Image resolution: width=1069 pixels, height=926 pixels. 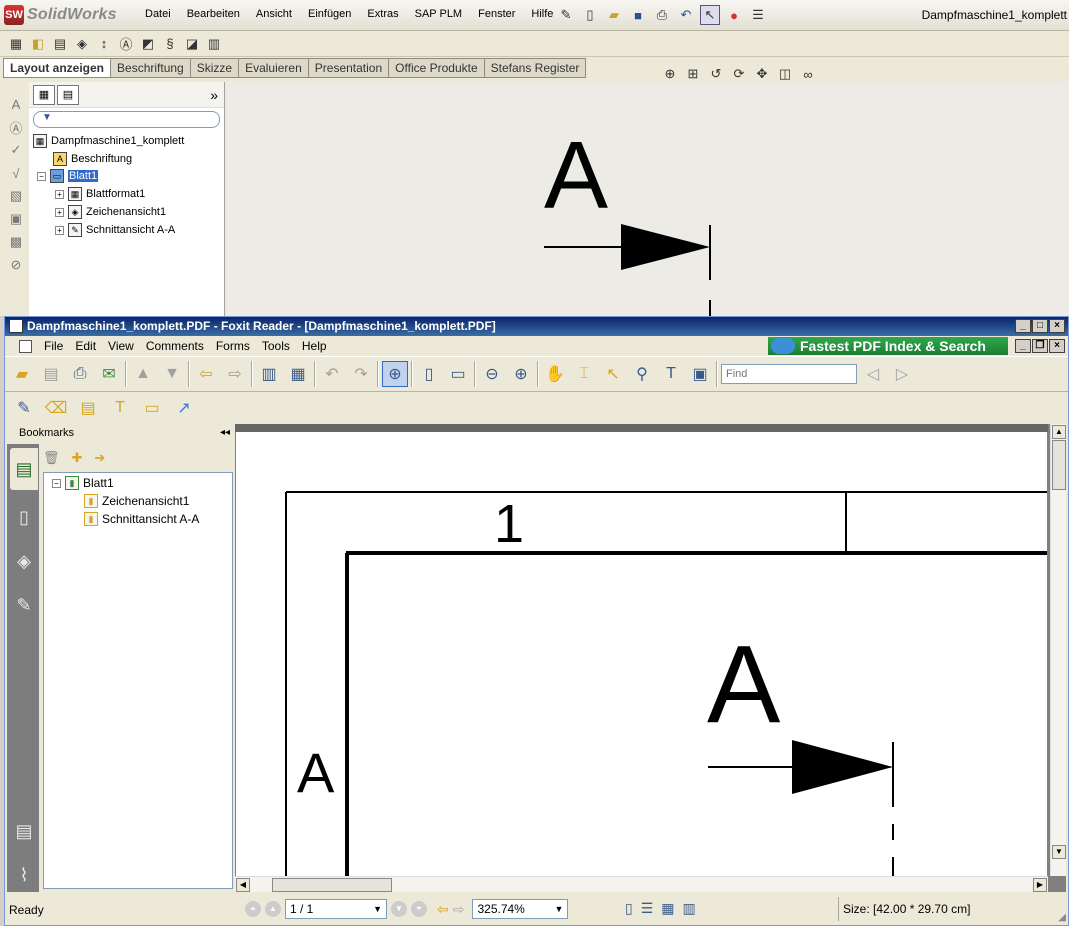 What do you see at coordinates (349, 68) in the screenshot?
I see `tab-presentation: Presentation` at bounding box center [349, 68].